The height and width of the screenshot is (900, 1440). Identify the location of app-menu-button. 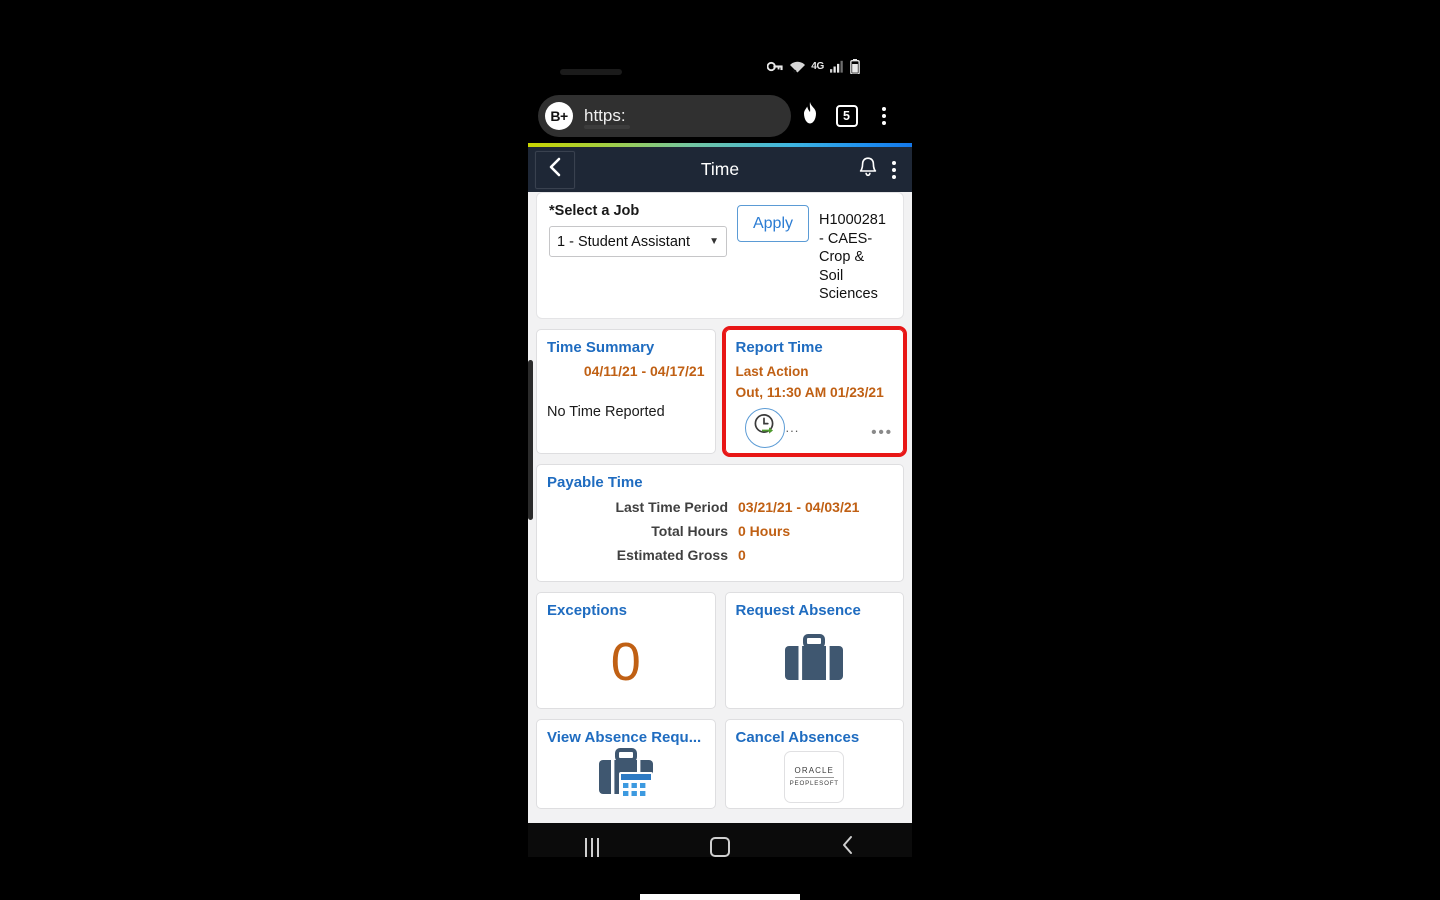
(894, 169).